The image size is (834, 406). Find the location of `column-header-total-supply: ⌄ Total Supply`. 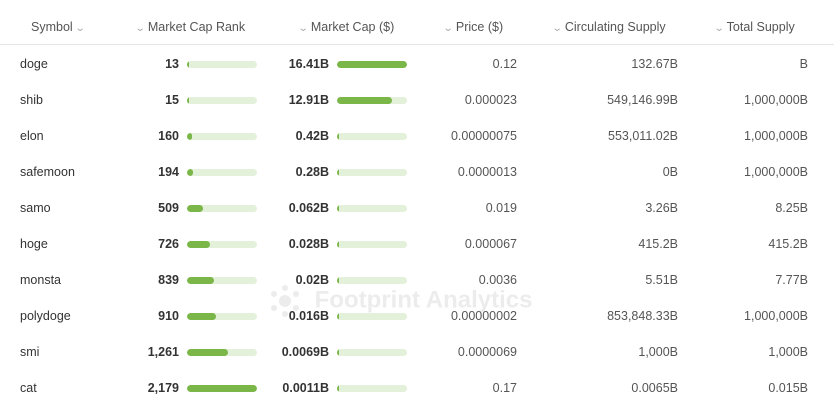

column-header-total-supply: ⌄ Total Supply is located at coordinates (754, 22).